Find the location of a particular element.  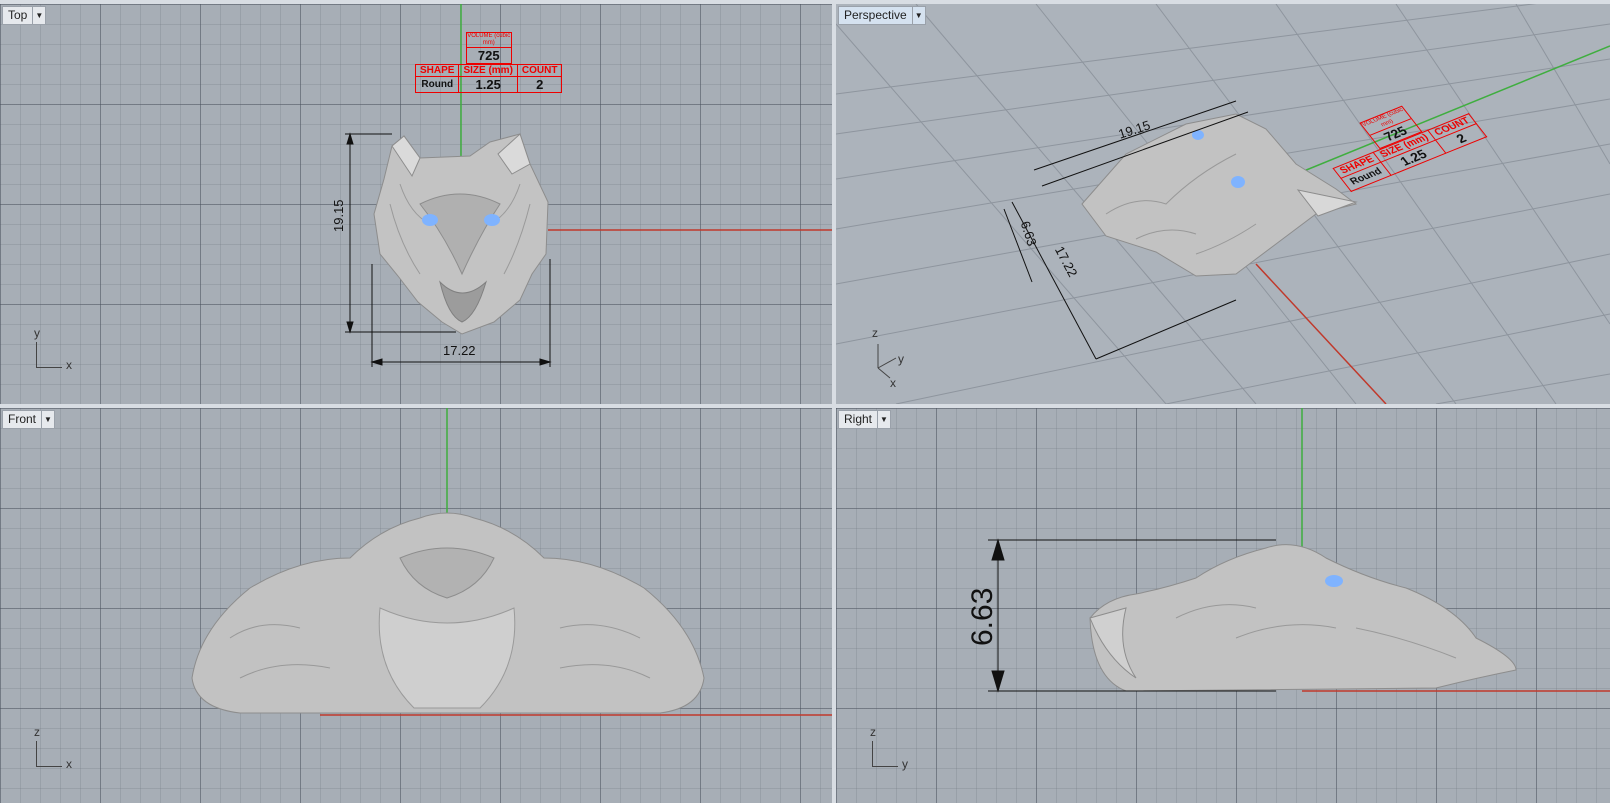

dimension-width-label: 17.22 is located at coordinates (459, 350).